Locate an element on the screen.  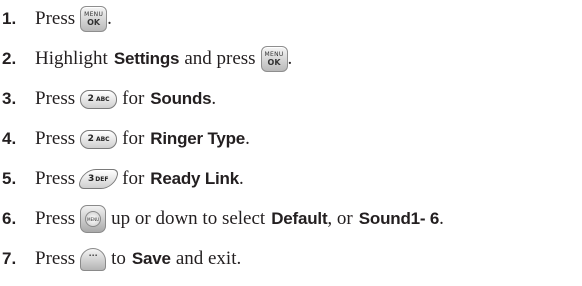
step-text: to is located at coordinates (118, 258).